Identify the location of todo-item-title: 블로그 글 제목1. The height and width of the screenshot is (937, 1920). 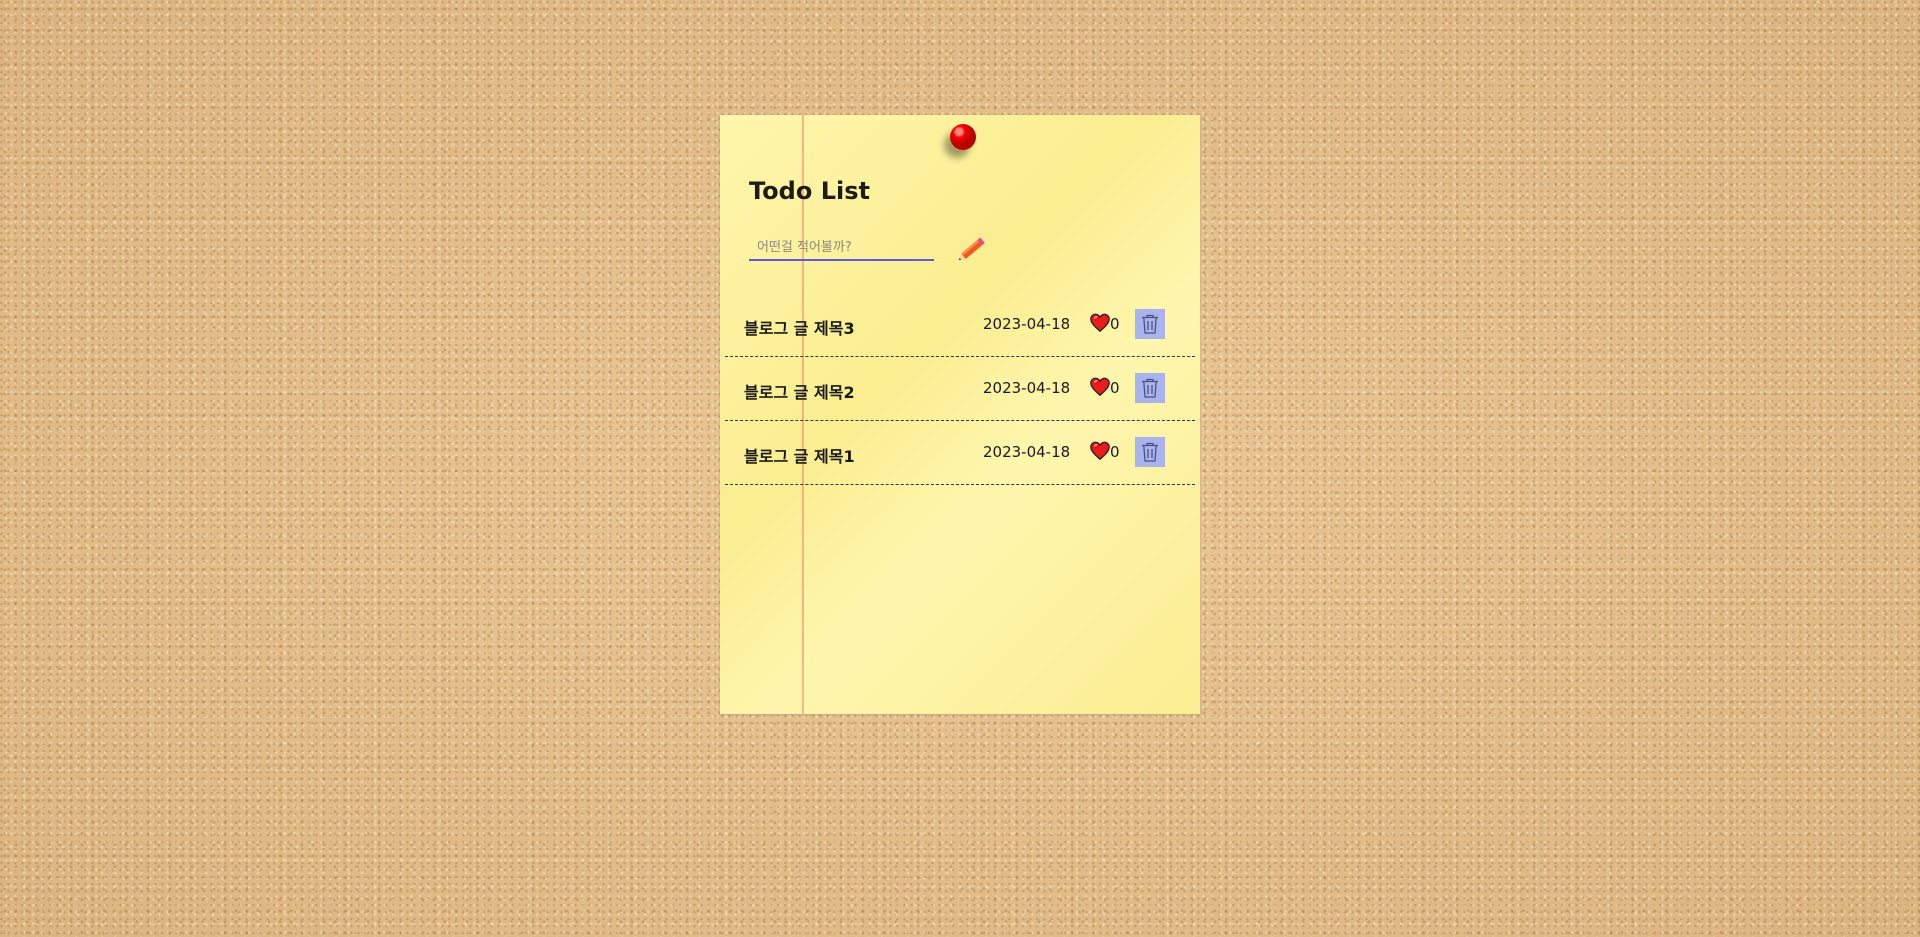
(799, 455).